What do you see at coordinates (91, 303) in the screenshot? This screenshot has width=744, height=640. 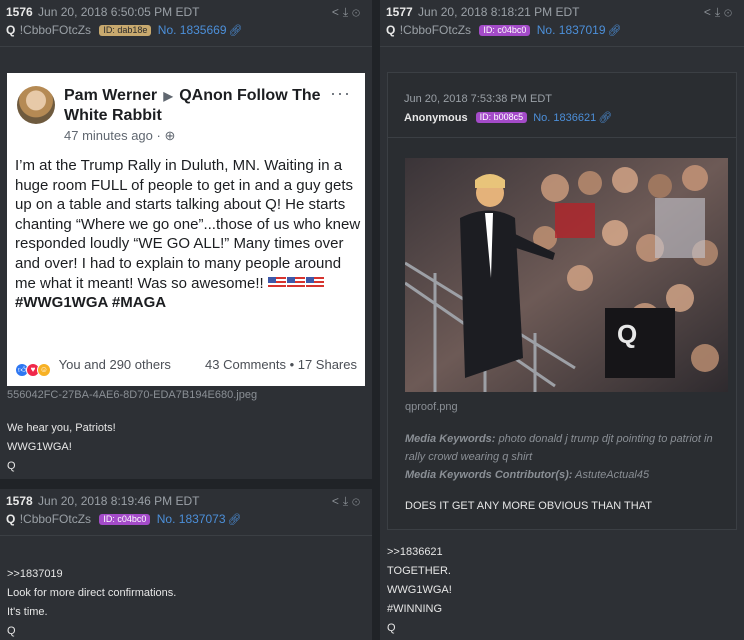 I see `fb-hashtags: #WWG1WGA #MAGA` at bounding box center [91, 303].